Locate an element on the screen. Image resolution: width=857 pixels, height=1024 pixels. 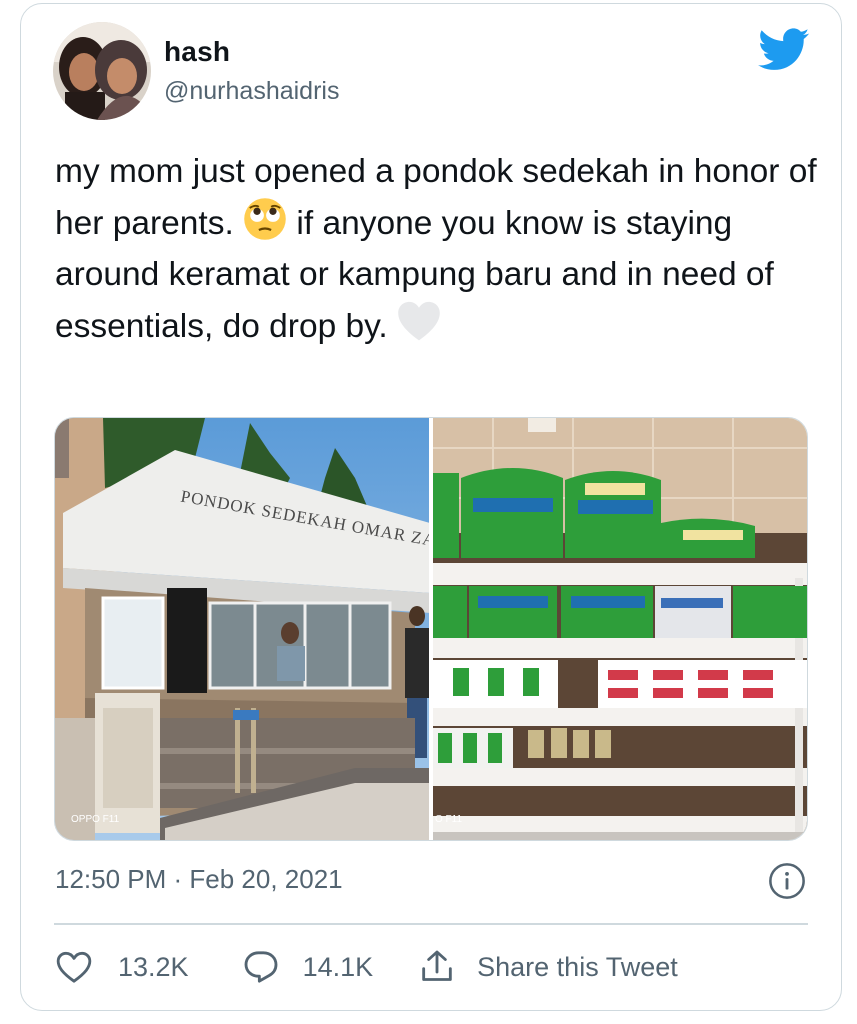
photo-watermark-2: O F11 is located at coordinates (448, 819).